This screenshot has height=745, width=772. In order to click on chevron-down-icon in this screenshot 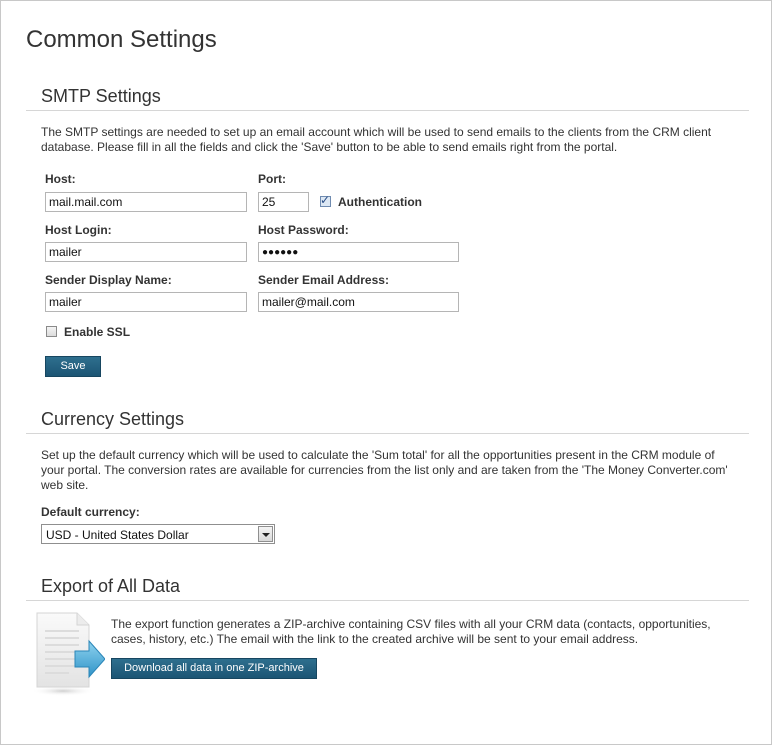, I will do `click(265, 534)`.